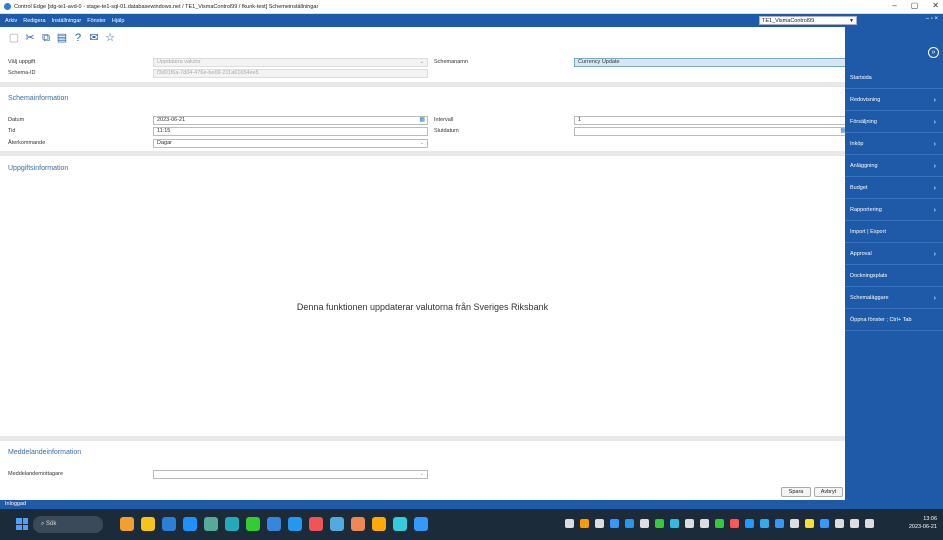  I want to click on star-icon: ☆, so click(110, 38).